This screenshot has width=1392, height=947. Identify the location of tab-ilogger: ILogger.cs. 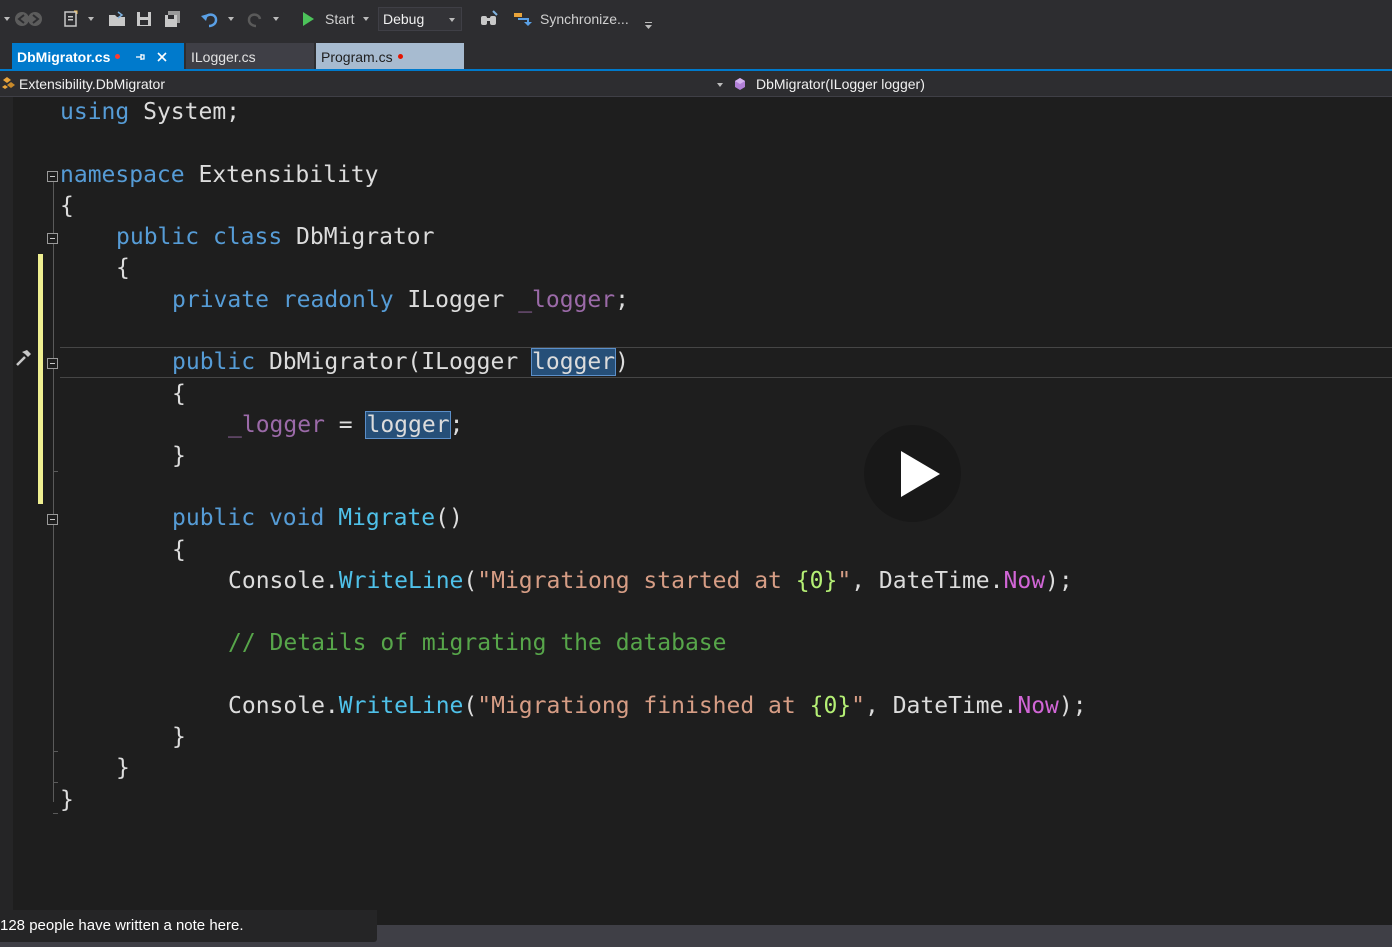
(250, 56).